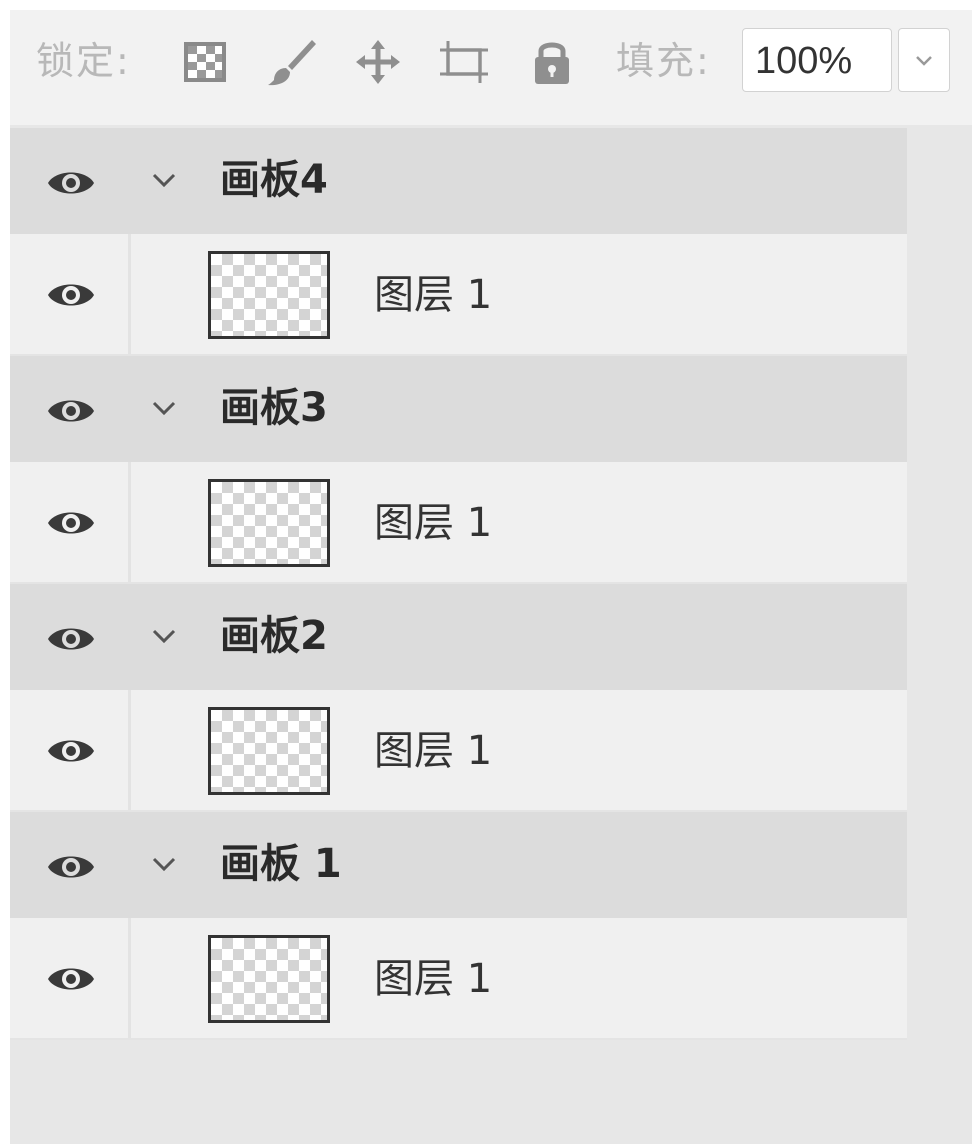  Describe the element at coordinates (458, 181) in the screenshot. I see `artboard-row: 画板4` at that location.